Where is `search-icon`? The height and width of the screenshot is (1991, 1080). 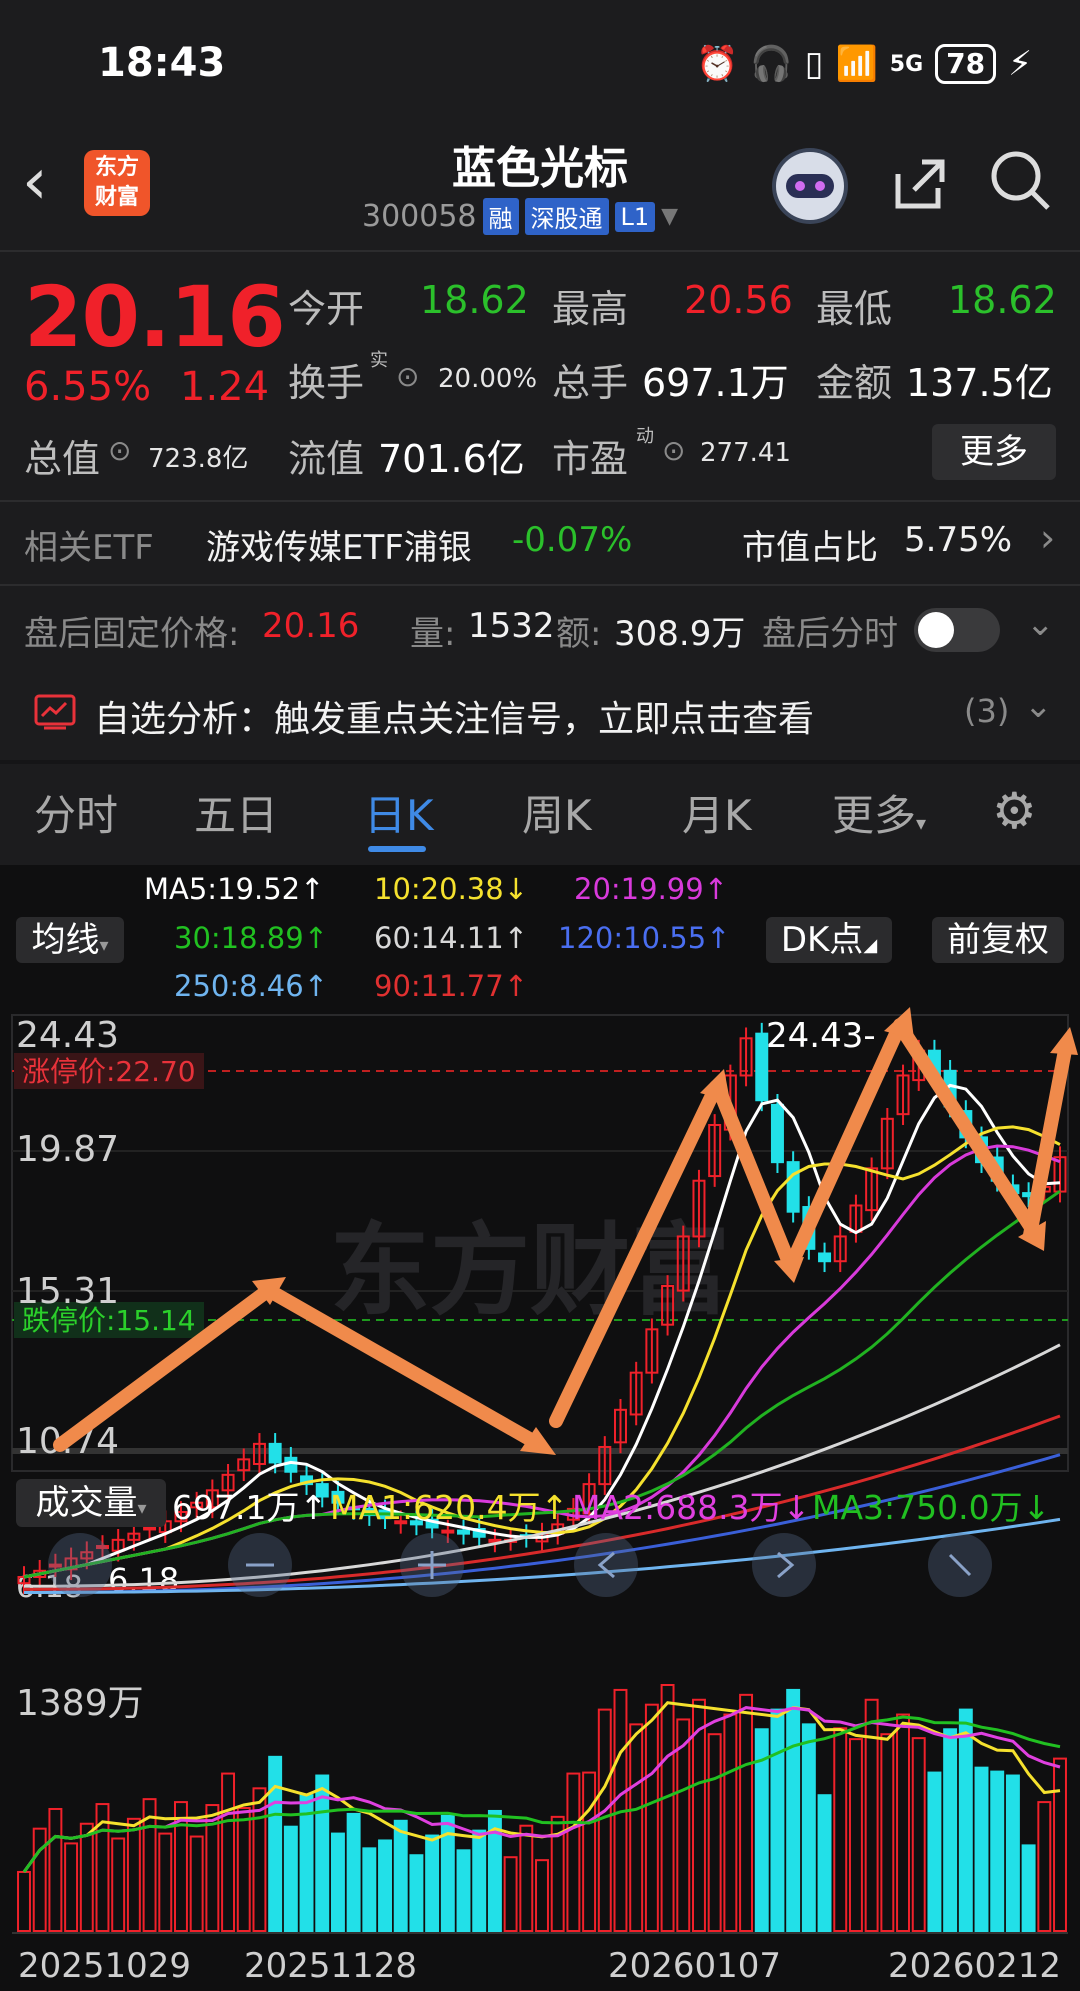
search-icon is located at coordinates (1020, 187).